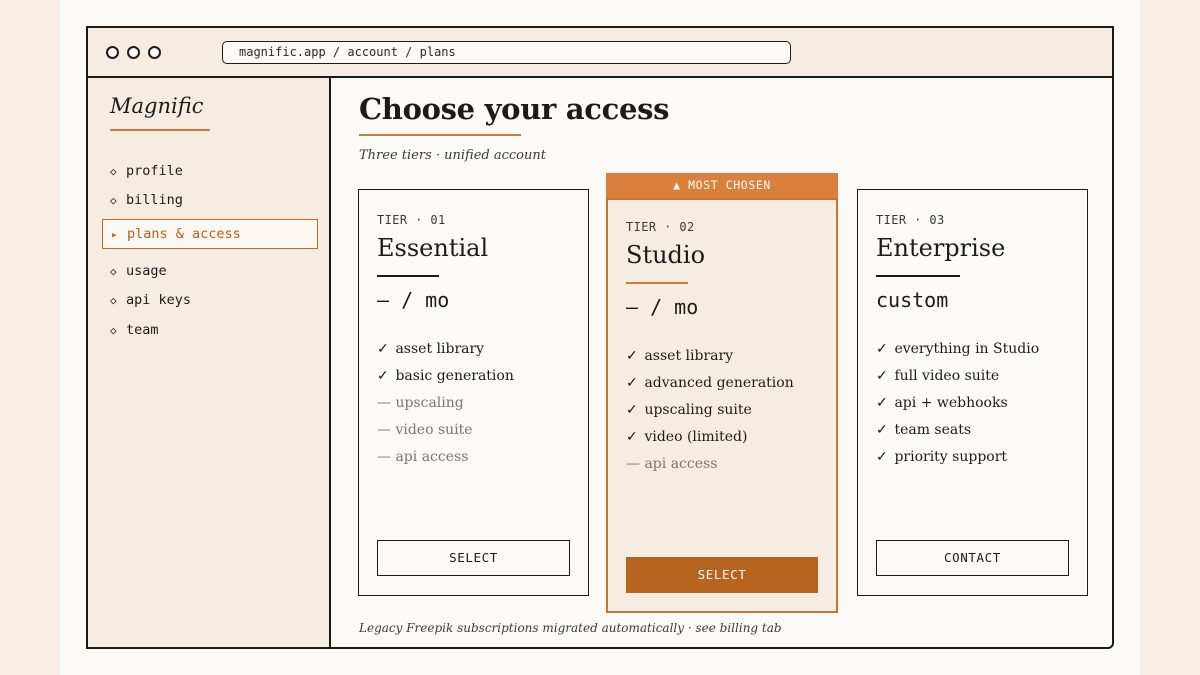 The height and width of the screenshot is (675, 1200). I want to click on feature-item: ✓ everything in Studio, so click(957, 349).